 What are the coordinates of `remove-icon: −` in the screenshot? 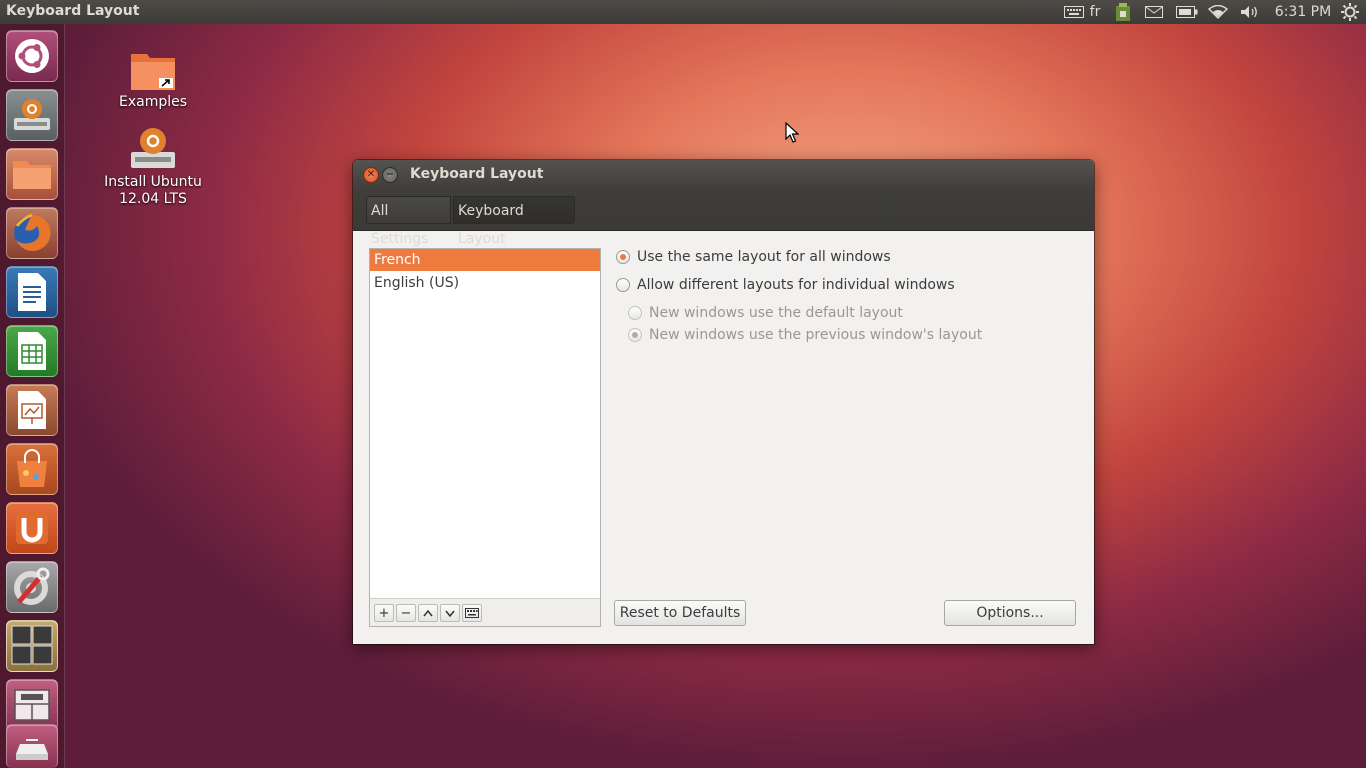 It's located at (406, 613).